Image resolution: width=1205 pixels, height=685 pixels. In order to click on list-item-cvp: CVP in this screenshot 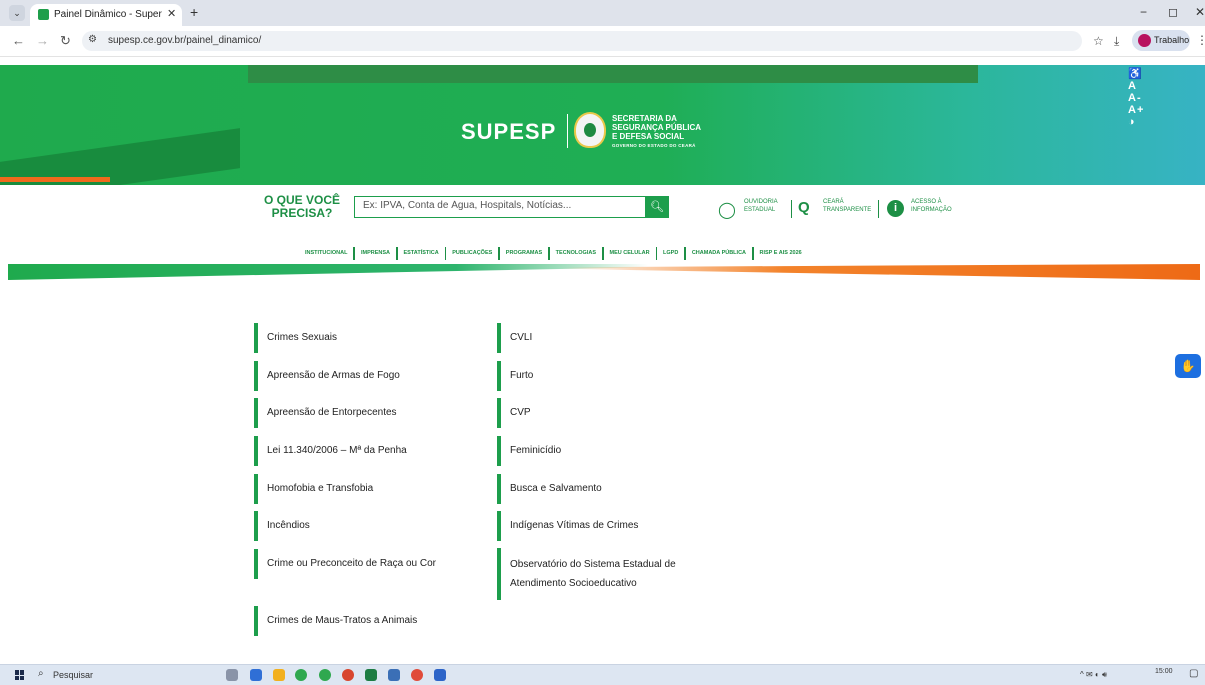, I will do `click(612, 413)`.